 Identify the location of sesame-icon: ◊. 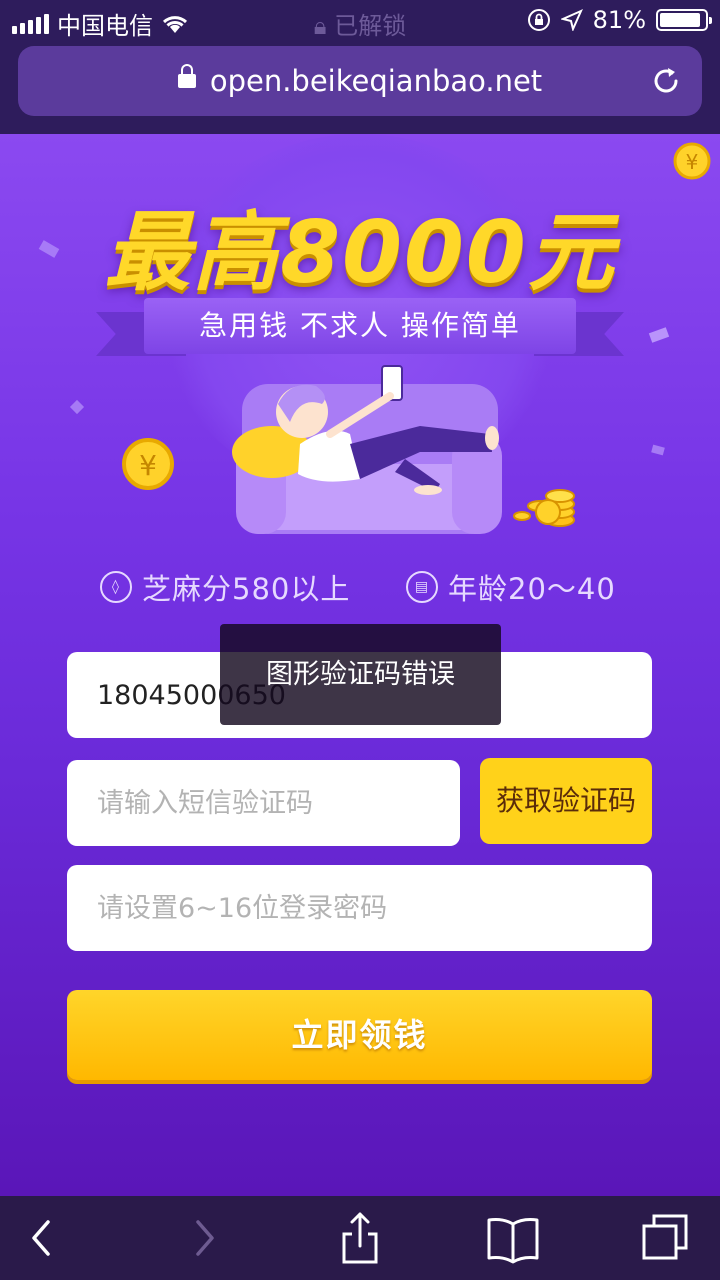
(116, 587).